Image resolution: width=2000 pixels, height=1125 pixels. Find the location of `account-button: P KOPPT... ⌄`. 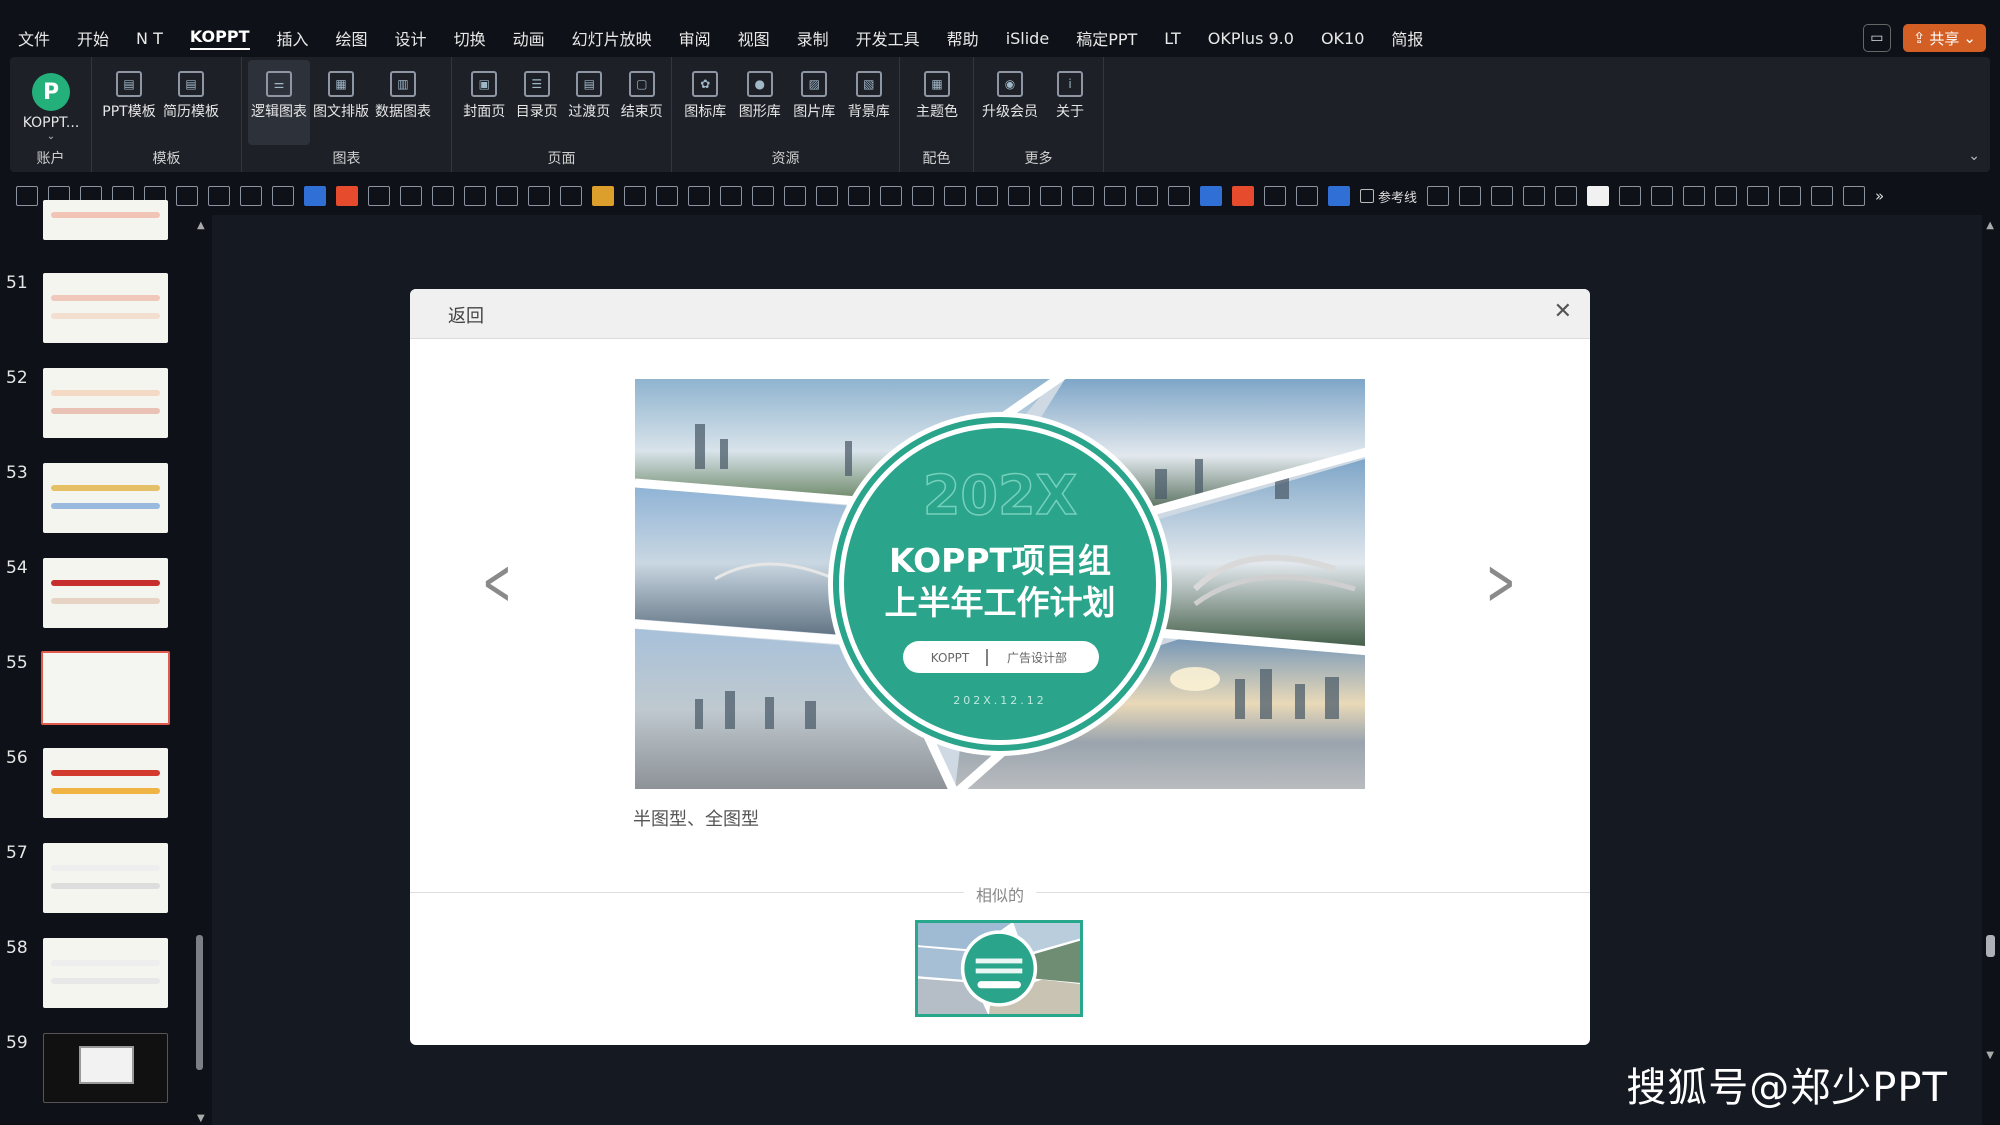

account-button: P KOPPT... ⌄ is located at coordinates (51, 103).